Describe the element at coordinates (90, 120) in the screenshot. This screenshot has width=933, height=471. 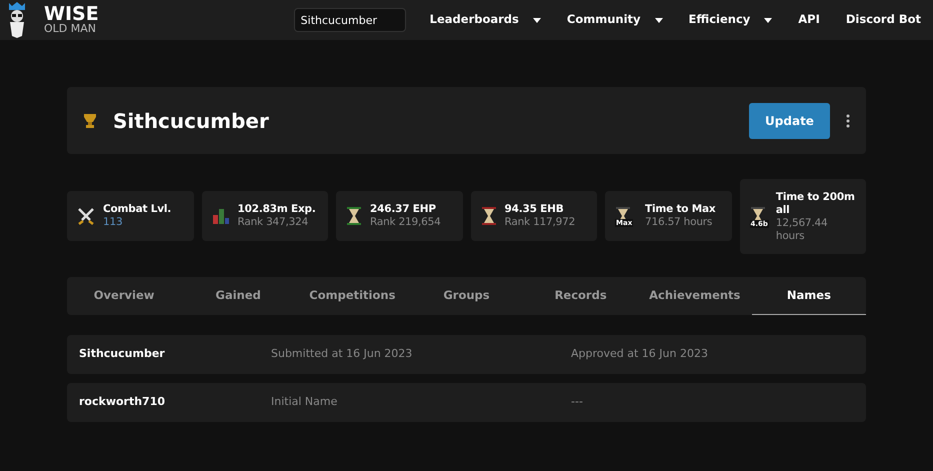
I see `trophy-icon` at that location.